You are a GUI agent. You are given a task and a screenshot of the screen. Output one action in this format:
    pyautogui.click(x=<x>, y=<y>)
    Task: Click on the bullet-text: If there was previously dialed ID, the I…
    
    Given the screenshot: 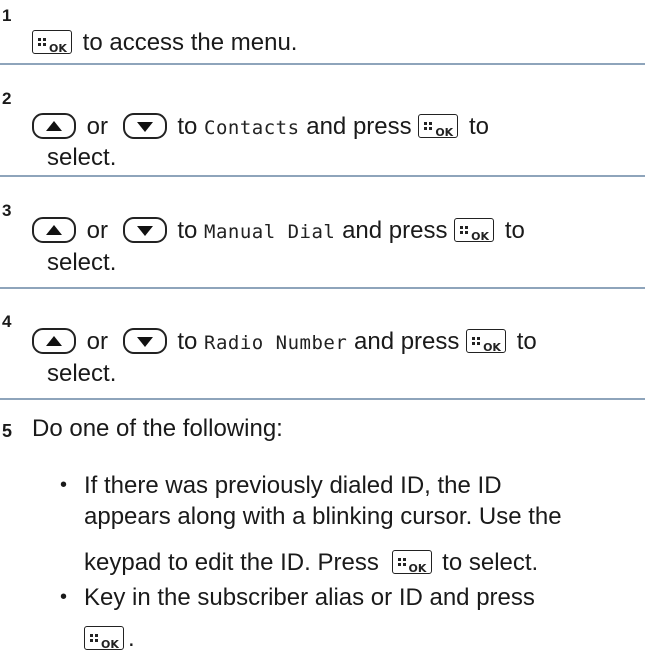 What is the action you would take?
    pyautogui.click(x=293, y=485)
    